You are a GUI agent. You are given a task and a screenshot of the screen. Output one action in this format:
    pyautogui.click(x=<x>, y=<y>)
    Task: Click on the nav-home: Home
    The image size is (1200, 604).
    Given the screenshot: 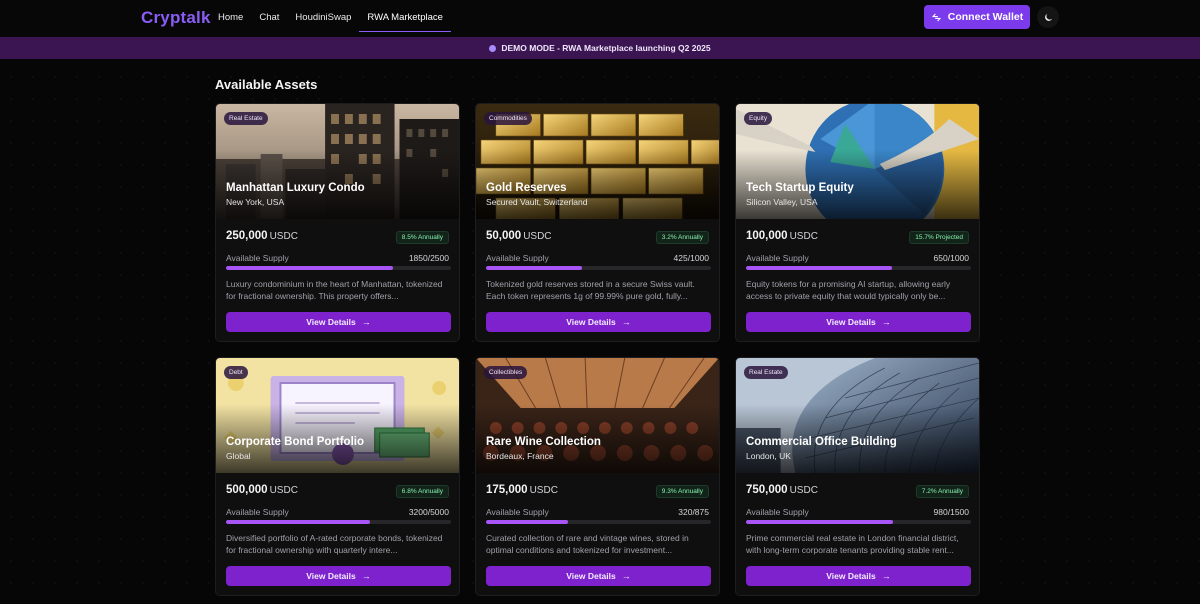 What is the action you would take?
    pyautogui.click(x=230, y=19)
    